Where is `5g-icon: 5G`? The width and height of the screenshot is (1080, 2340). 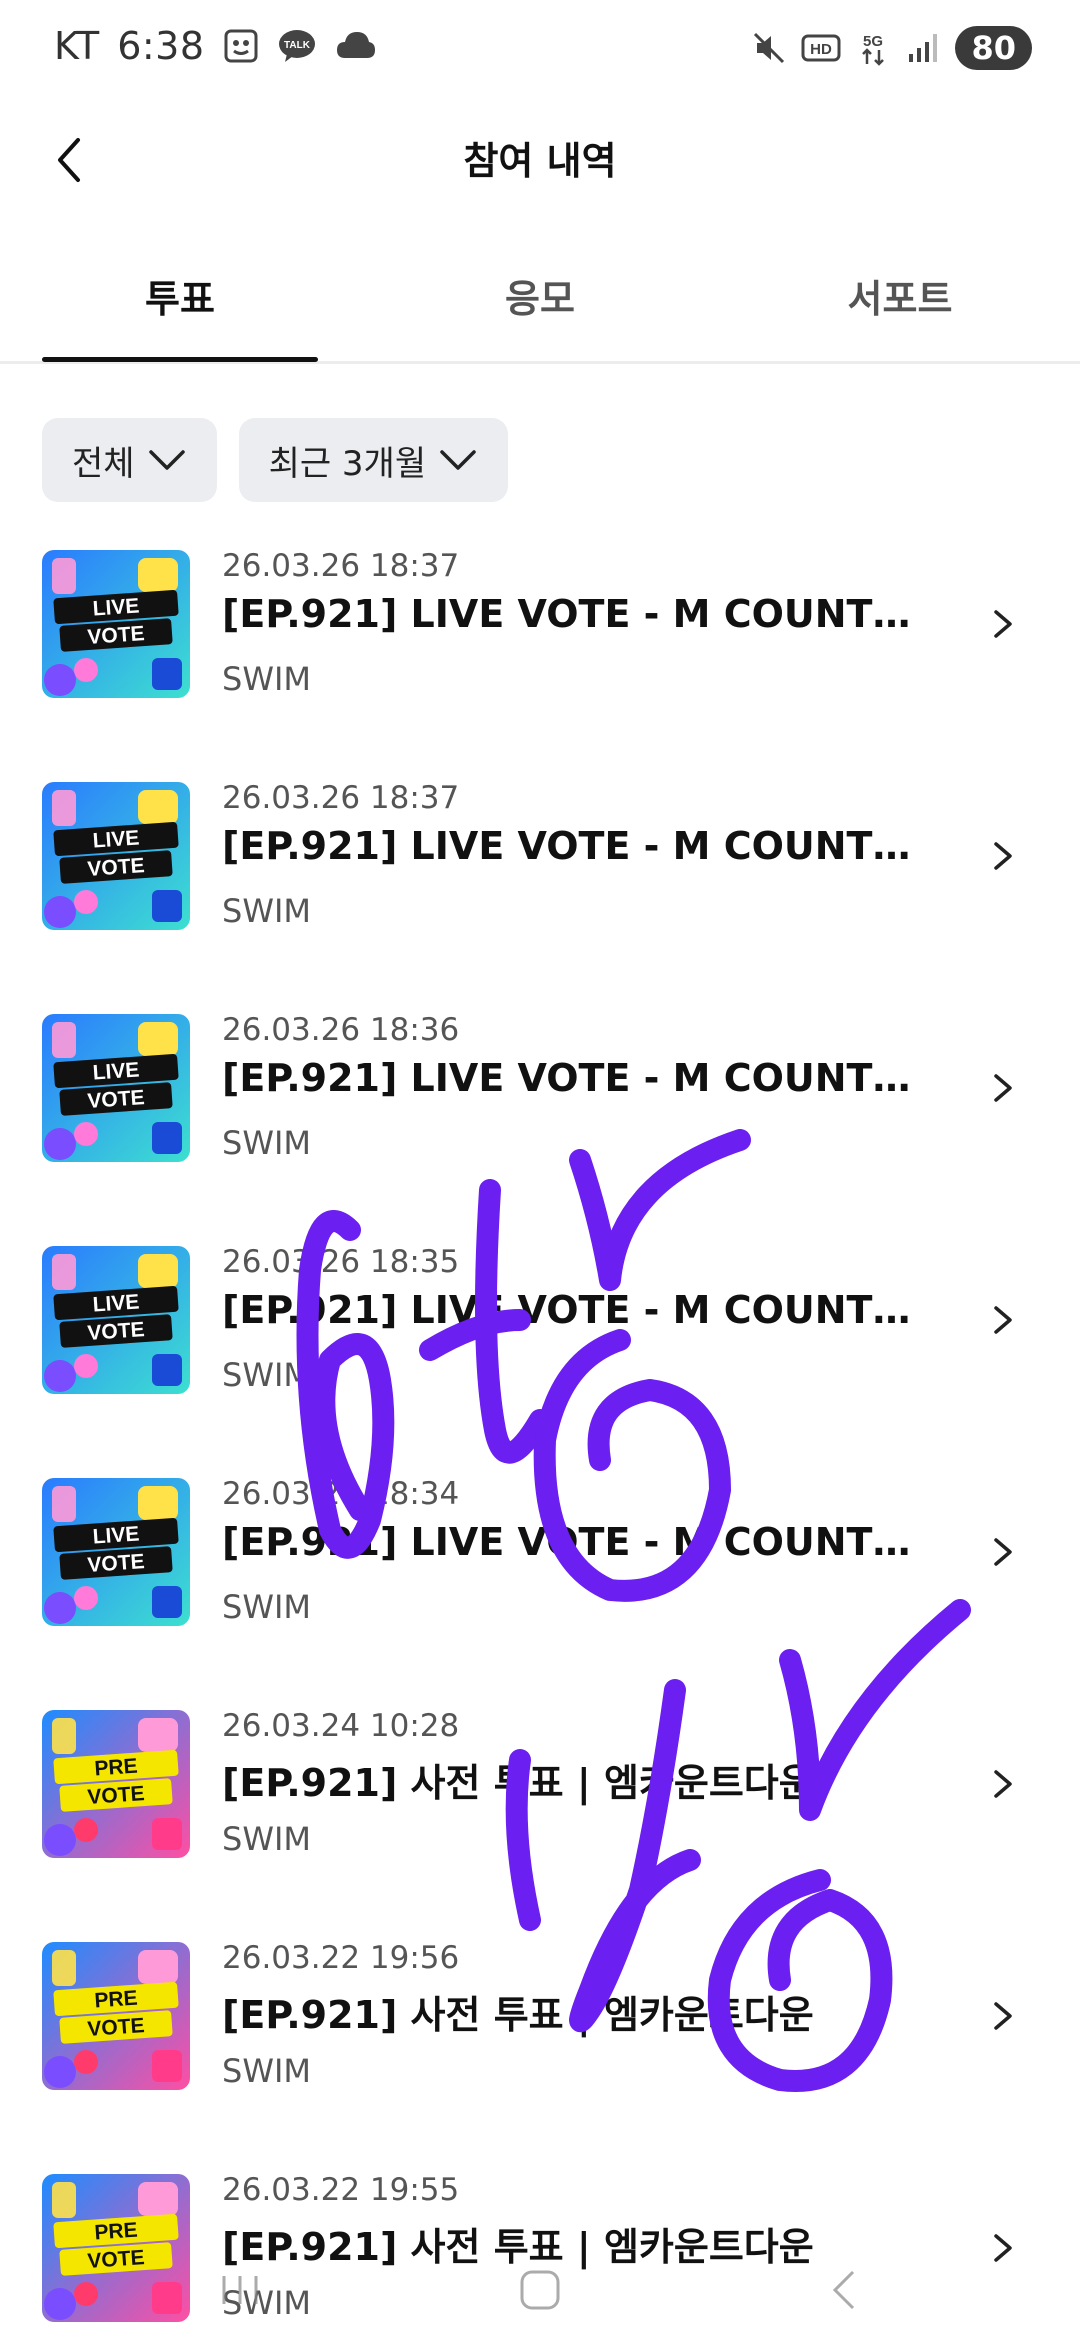 5g-icon: 5G is located at coordinates (873, 49).